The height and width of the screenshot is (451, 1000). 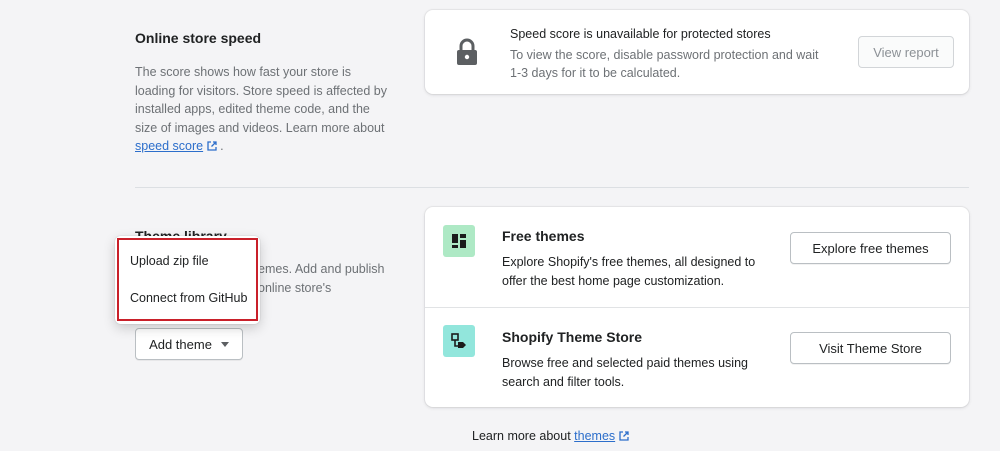 I want to click on explore-free-themes-button: Explore free themes, so click(x=870, y=248).